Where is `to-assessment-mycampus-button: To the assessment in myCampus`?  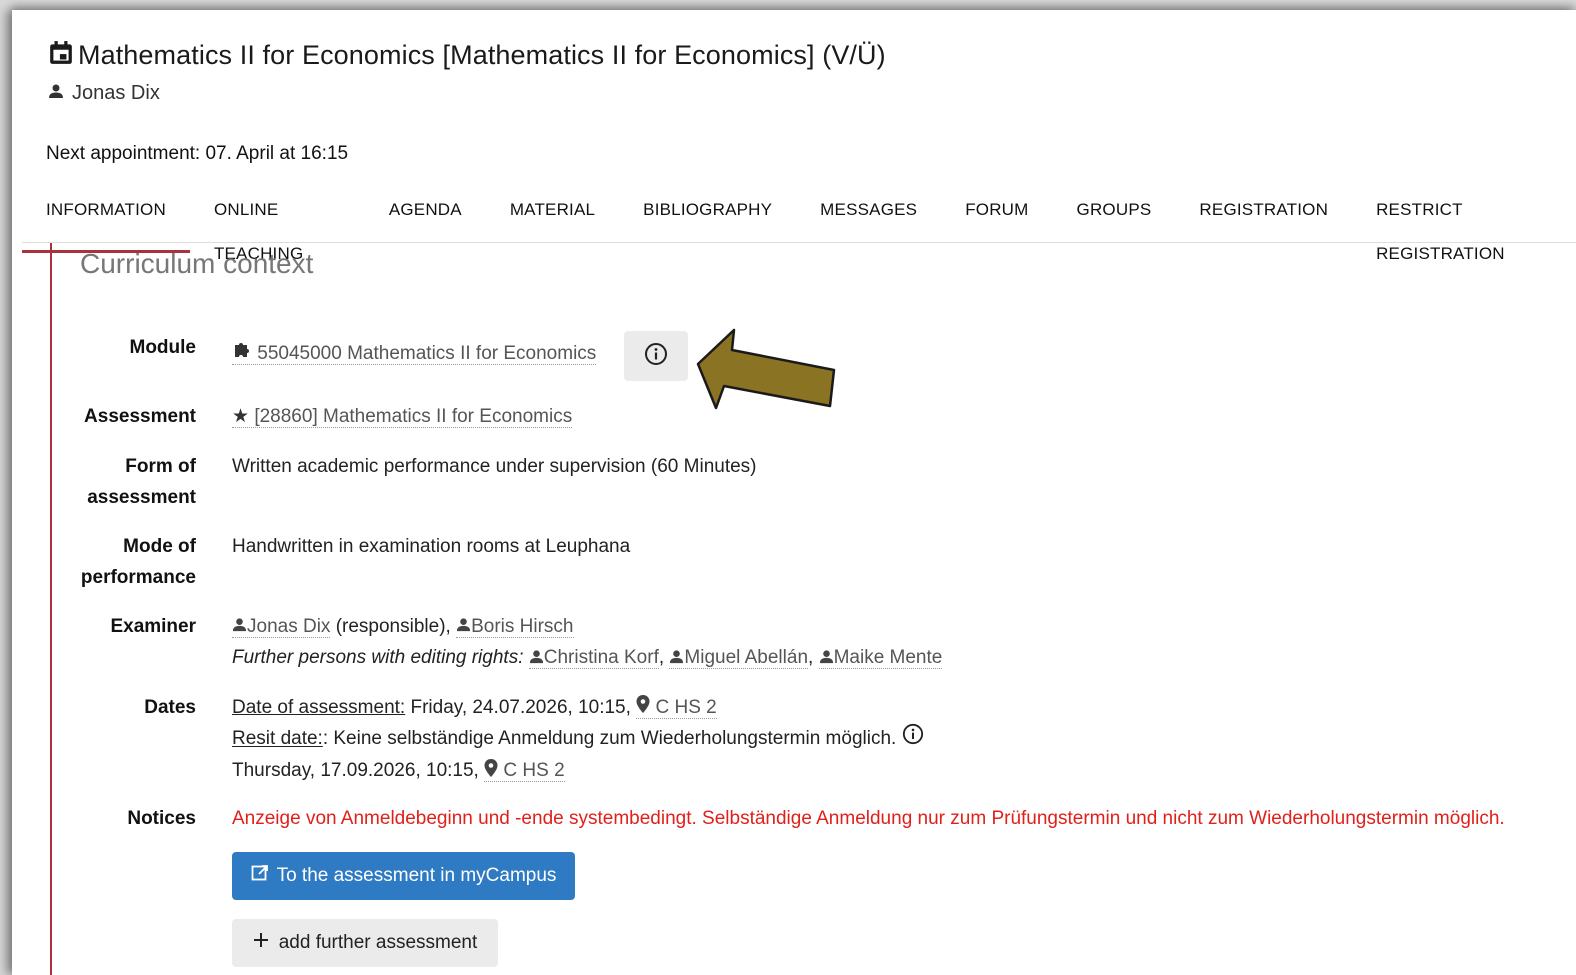
to-assessment-mycampus-button: To the assessment in myCampus is located at coordinates (403, 876).